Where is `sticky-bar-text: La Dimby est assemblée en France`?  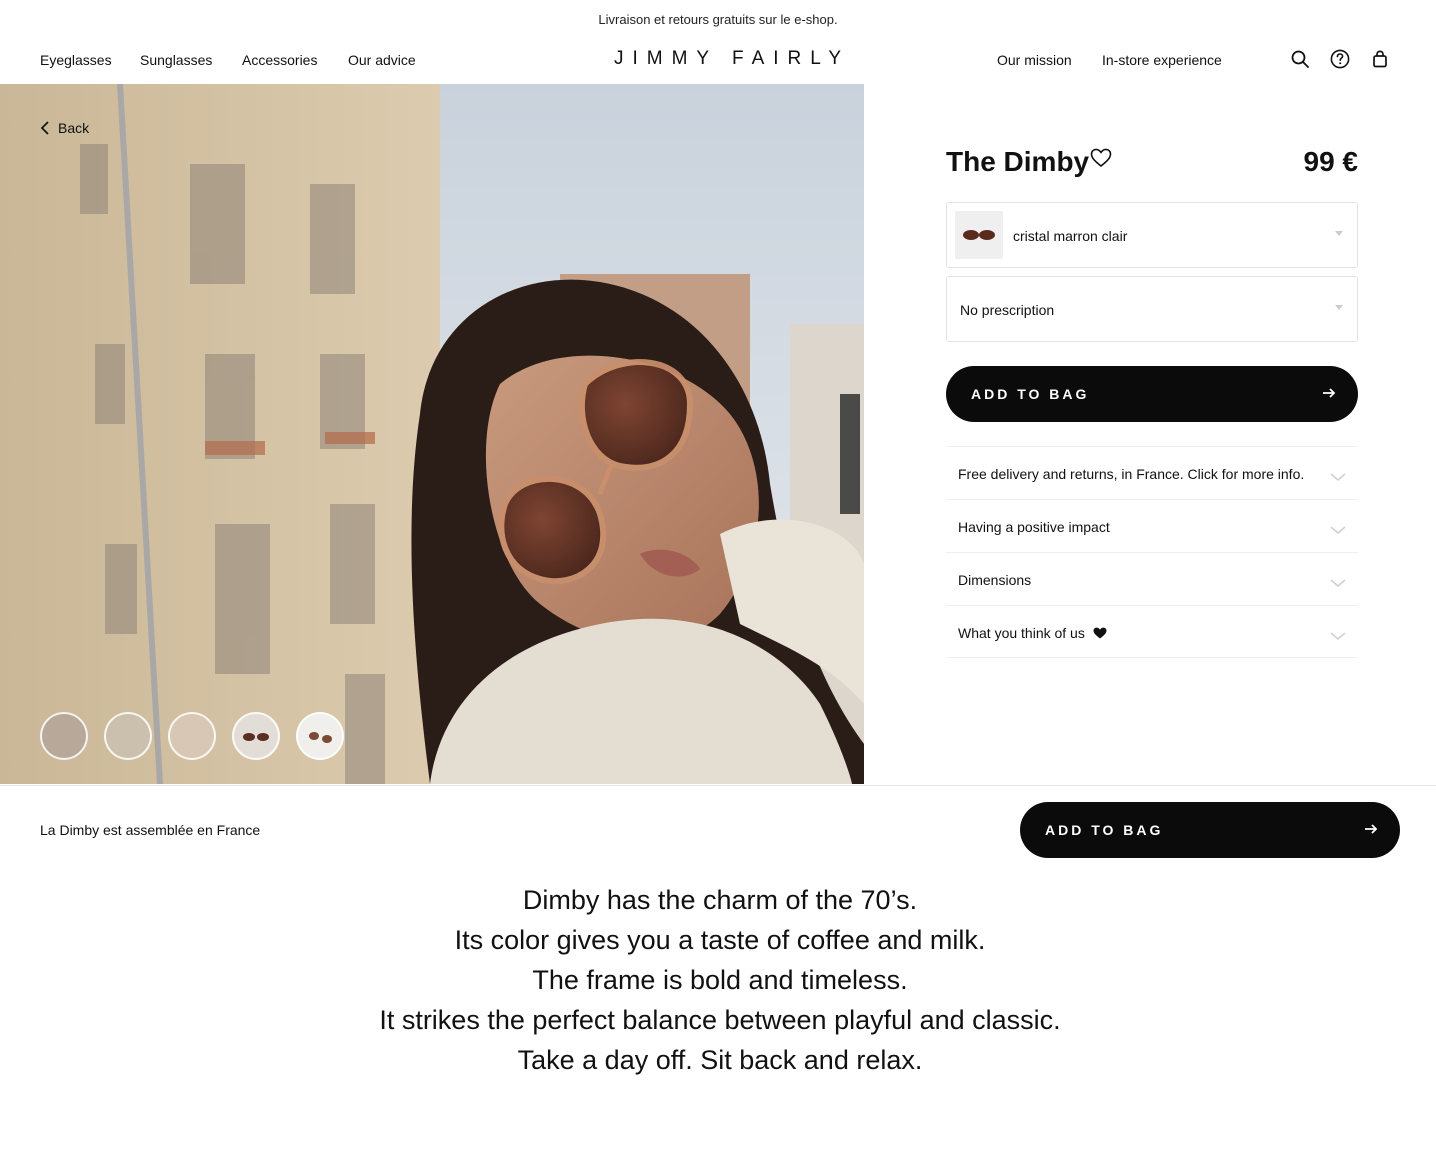
sticky-bar-text: La Dimby est assemblée en France is located at coordinates (150, 830).